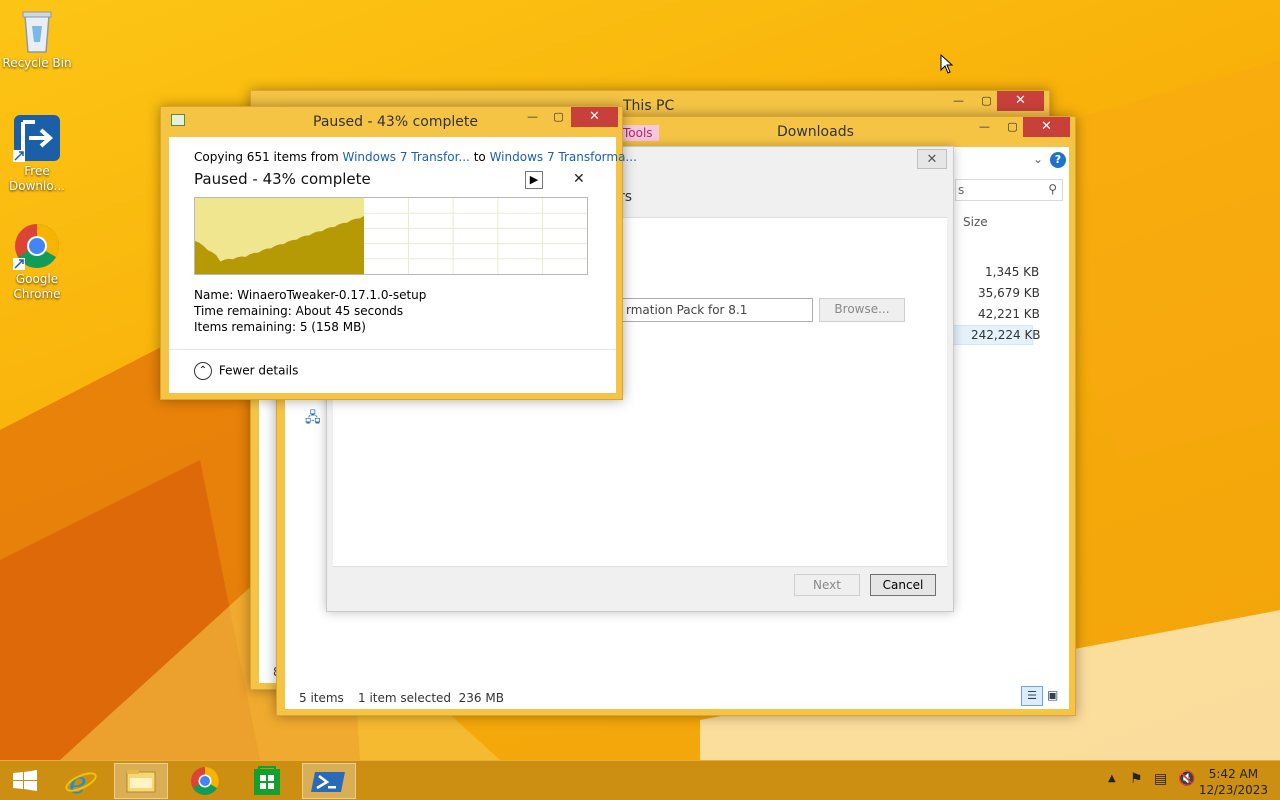 Image resolution: width=1280 pixels, height=800 pixels. Describe the element at coordinates (961, 190) in the screenshot. I see `search-placeholder: s` at that location.